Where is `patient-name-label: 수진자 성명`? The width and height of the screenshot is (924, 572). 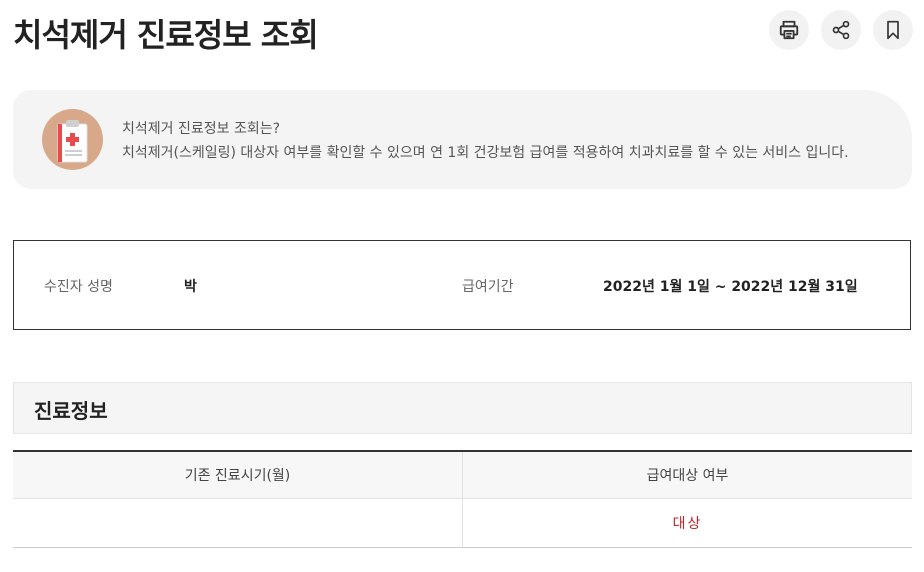 patient-name-label: 수진자 성명 is located at coordinates (78, 287).